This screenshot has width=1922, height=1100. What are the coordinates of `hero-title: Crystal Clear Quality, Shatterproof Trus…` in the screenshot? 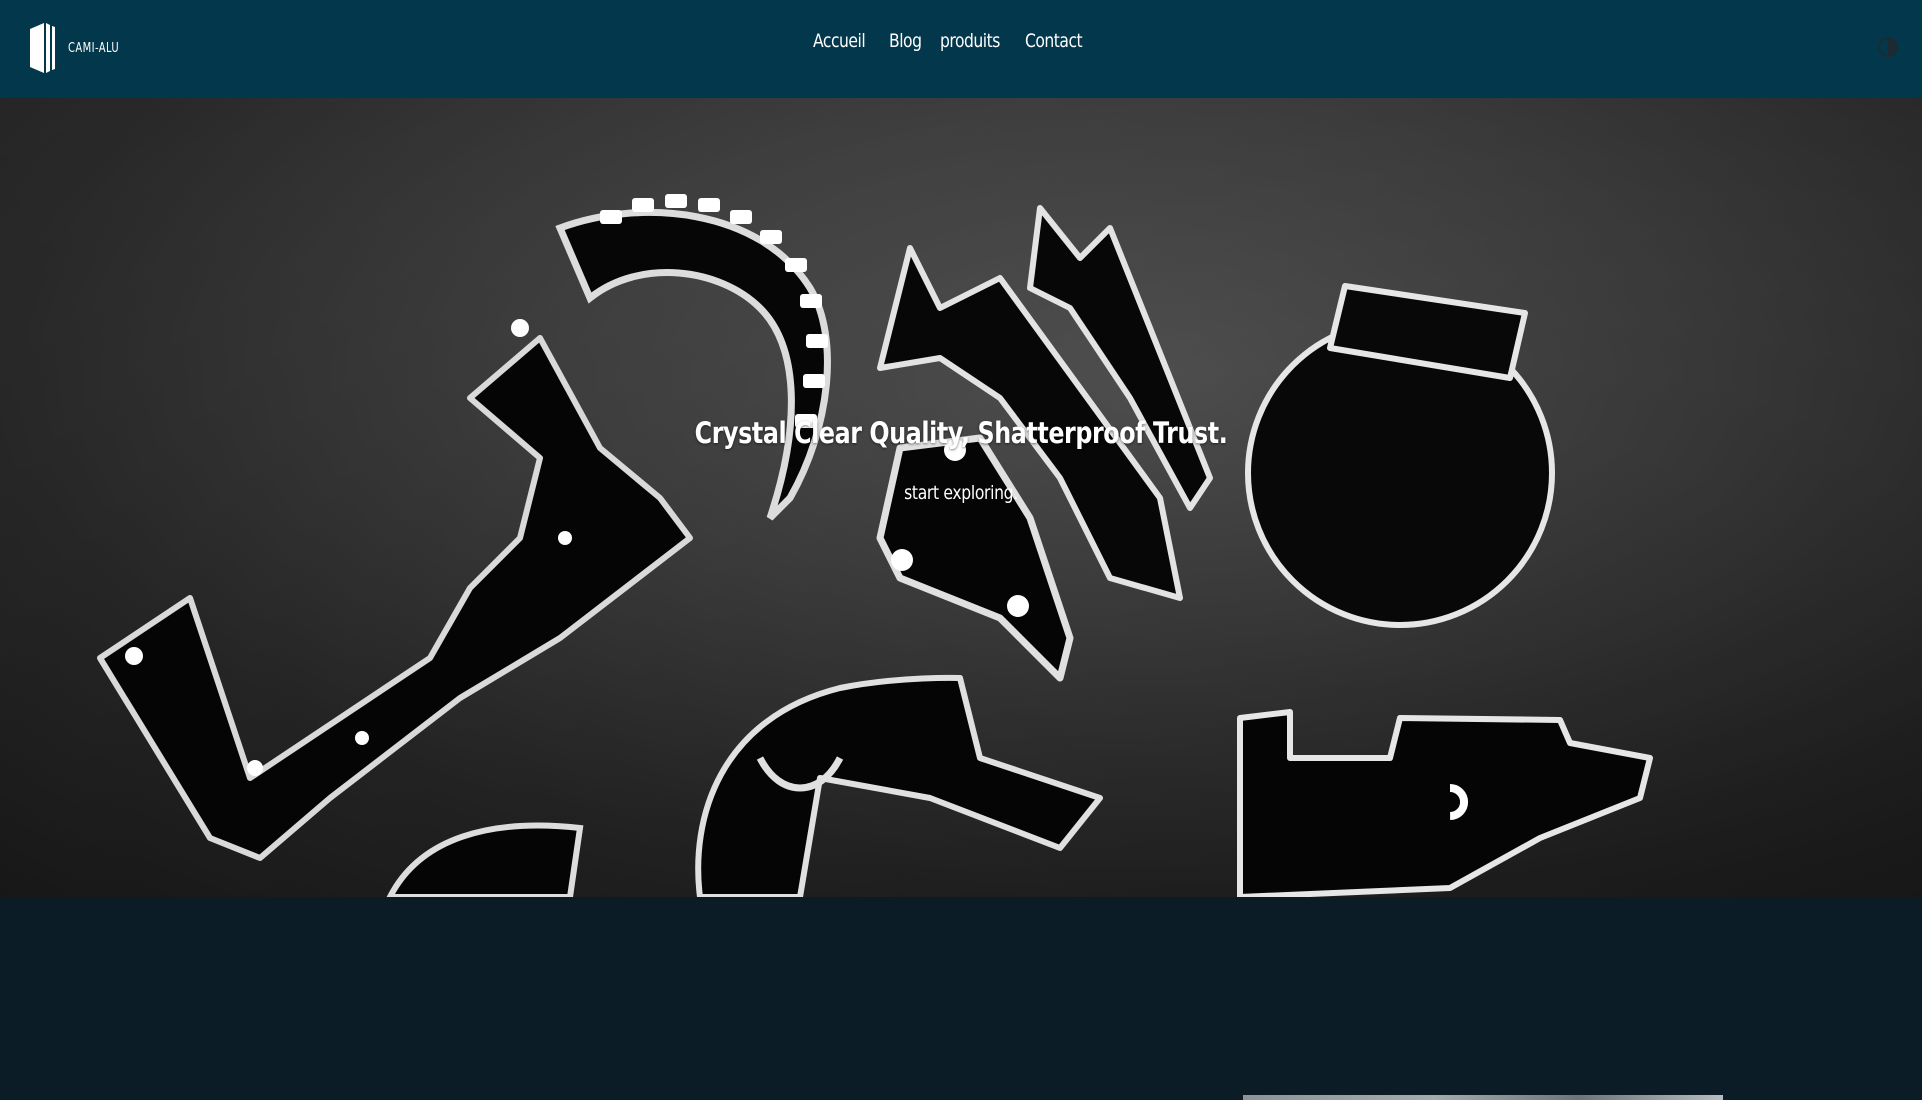 It's located at (961, 433).